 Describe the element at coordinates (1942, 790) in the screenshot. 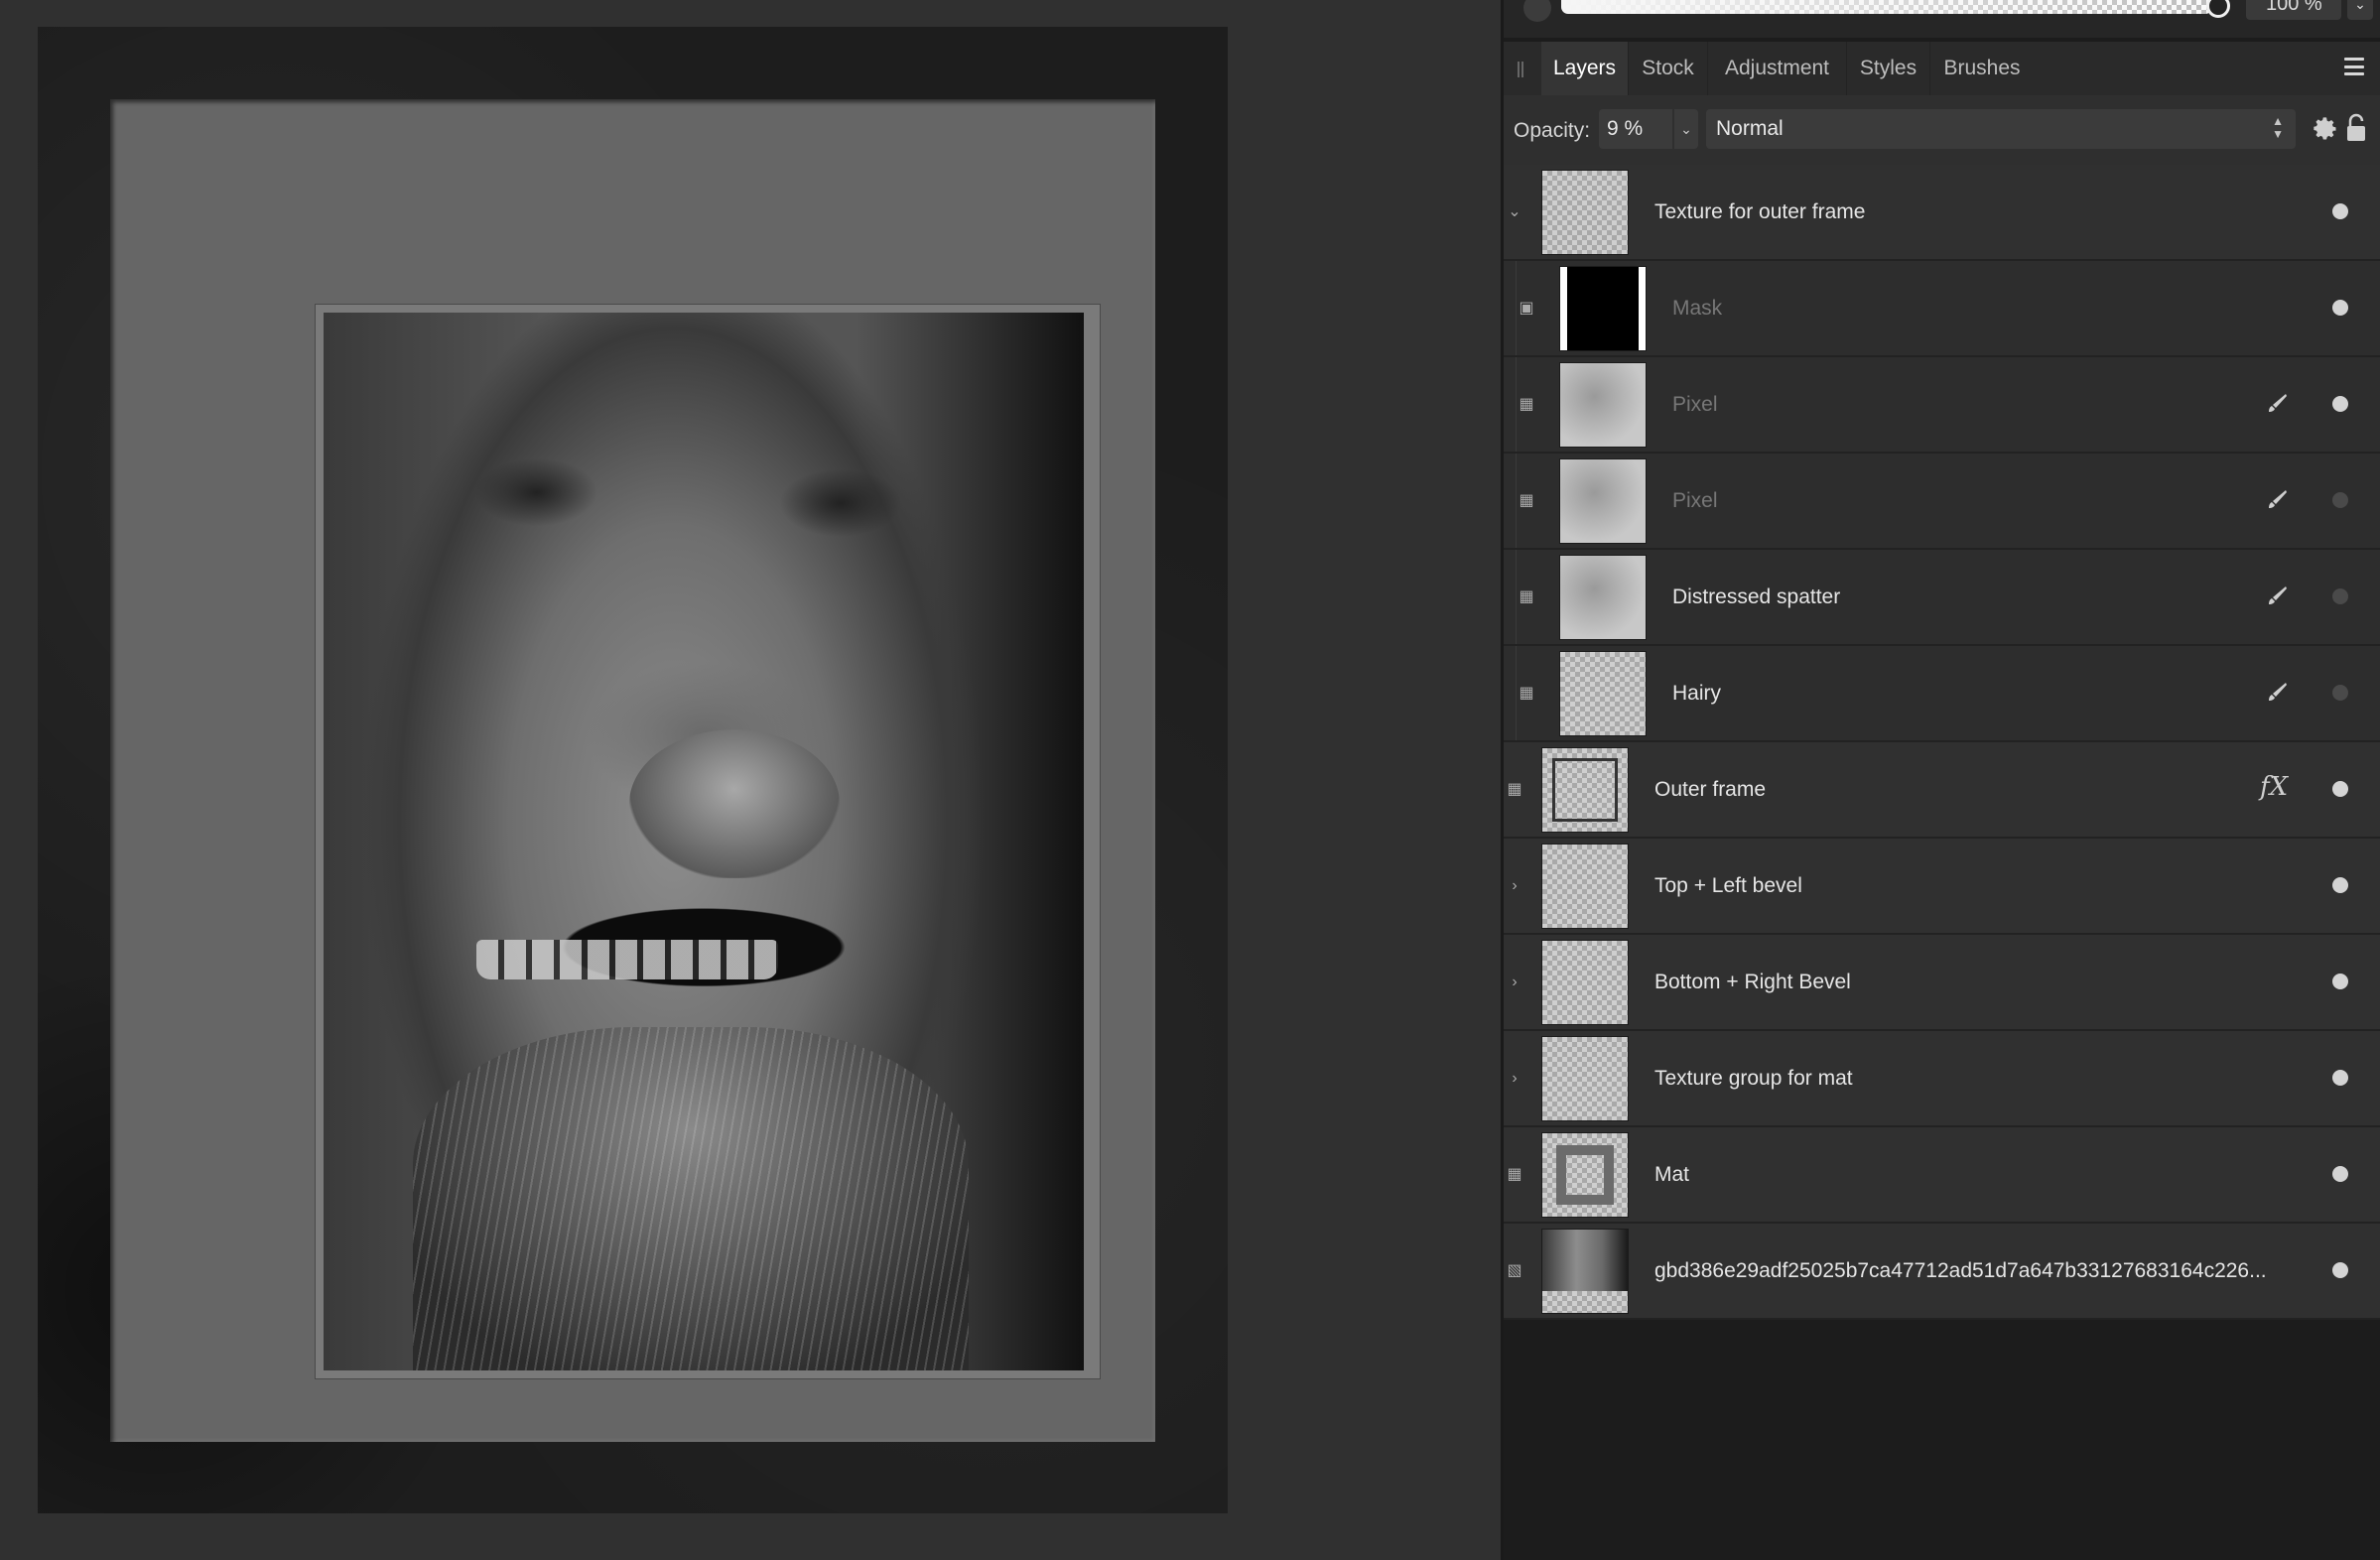

I see `layer-row: ▦ Outer frame fX` at that location.